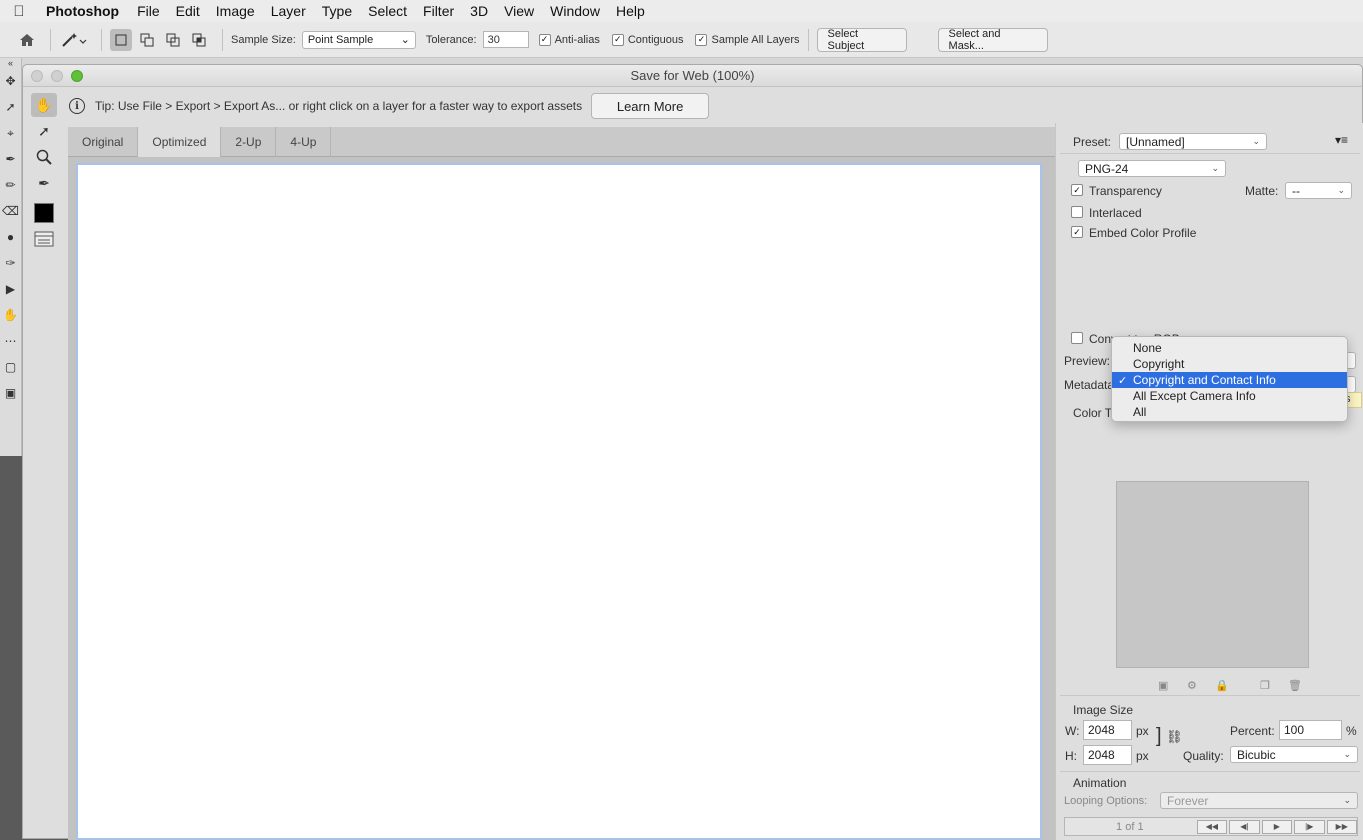  I want to click on collapse-icon: «, so click(10, 63).